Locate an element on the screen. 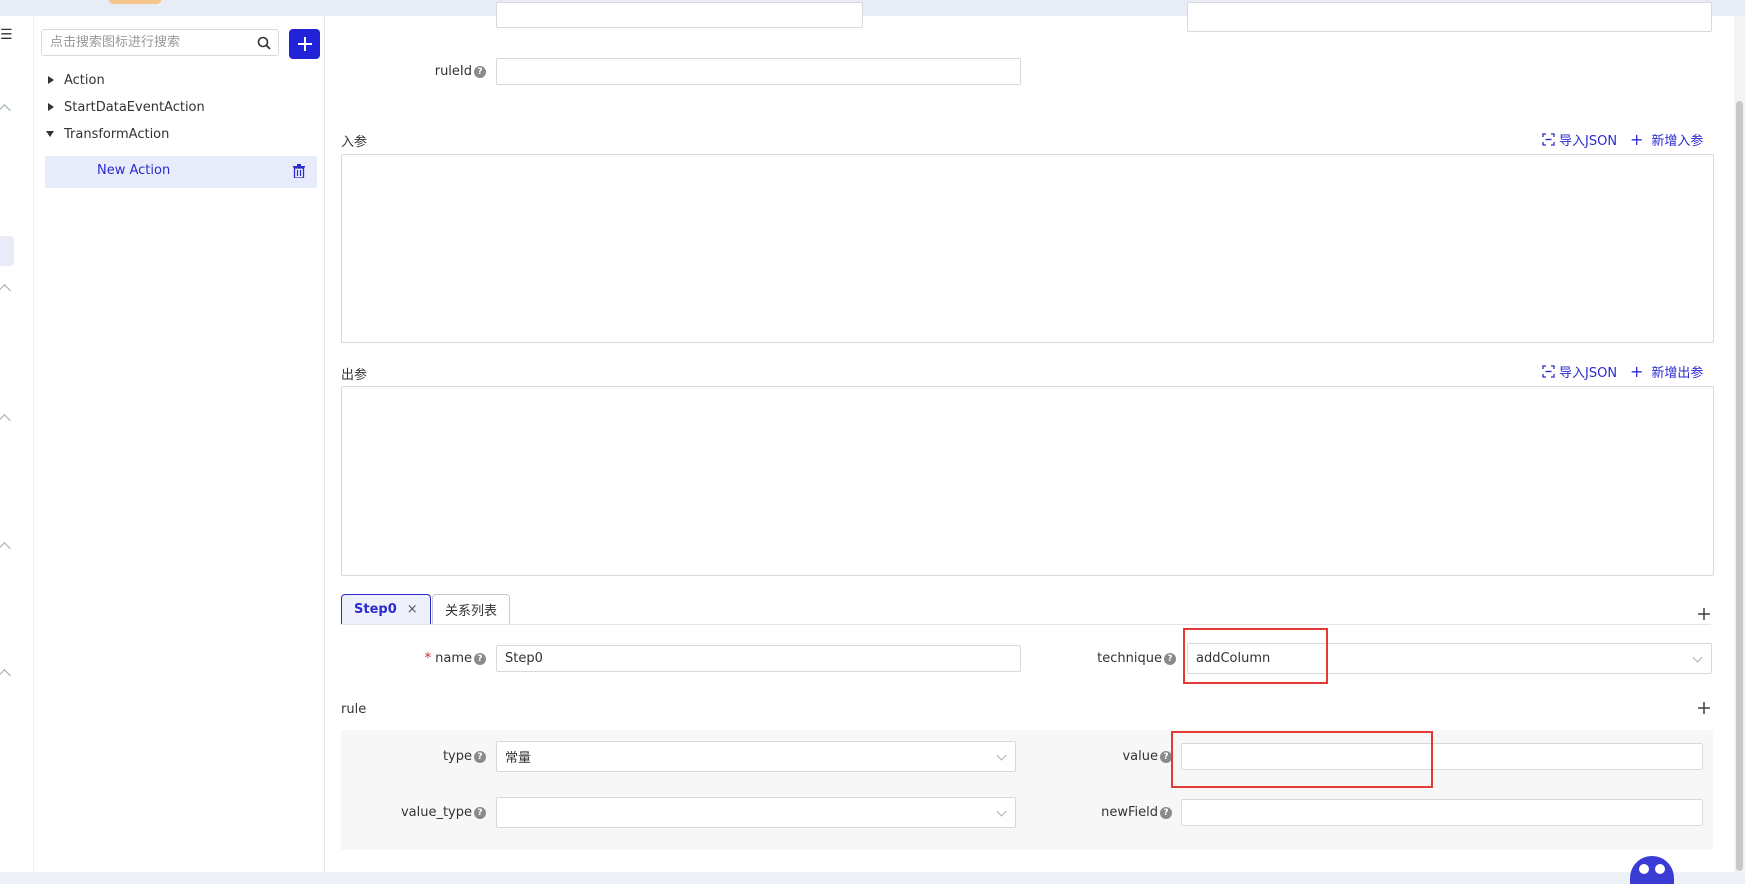 The height and width of the screenshot is (884, 1745). technique-label-text: technique is located at coordinates (1129, 658).